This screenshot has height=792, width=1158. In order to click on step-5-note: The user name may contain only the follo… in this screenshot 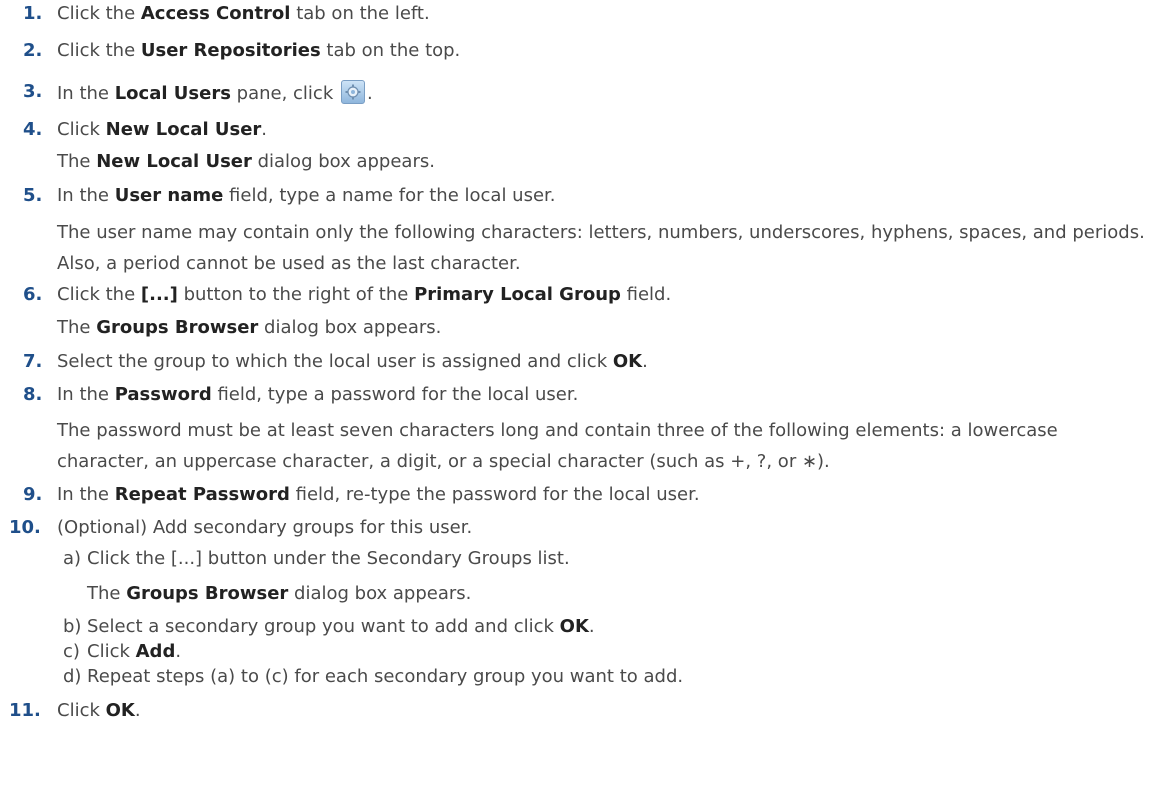, I will do `click(601, 248)`.